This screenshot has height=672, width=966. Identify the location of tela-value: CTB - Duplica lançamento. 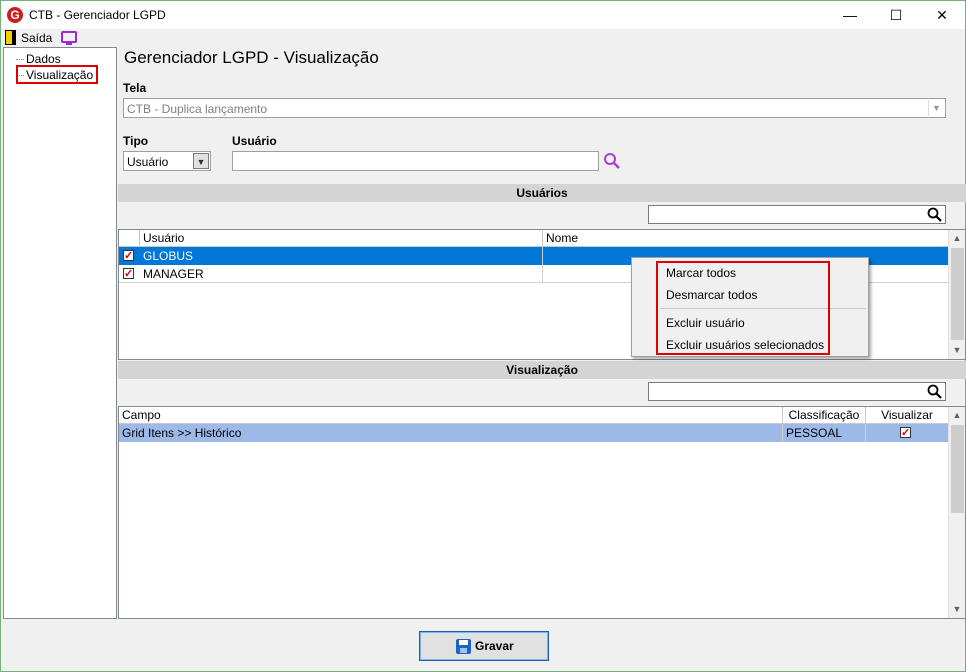
(197, 109).